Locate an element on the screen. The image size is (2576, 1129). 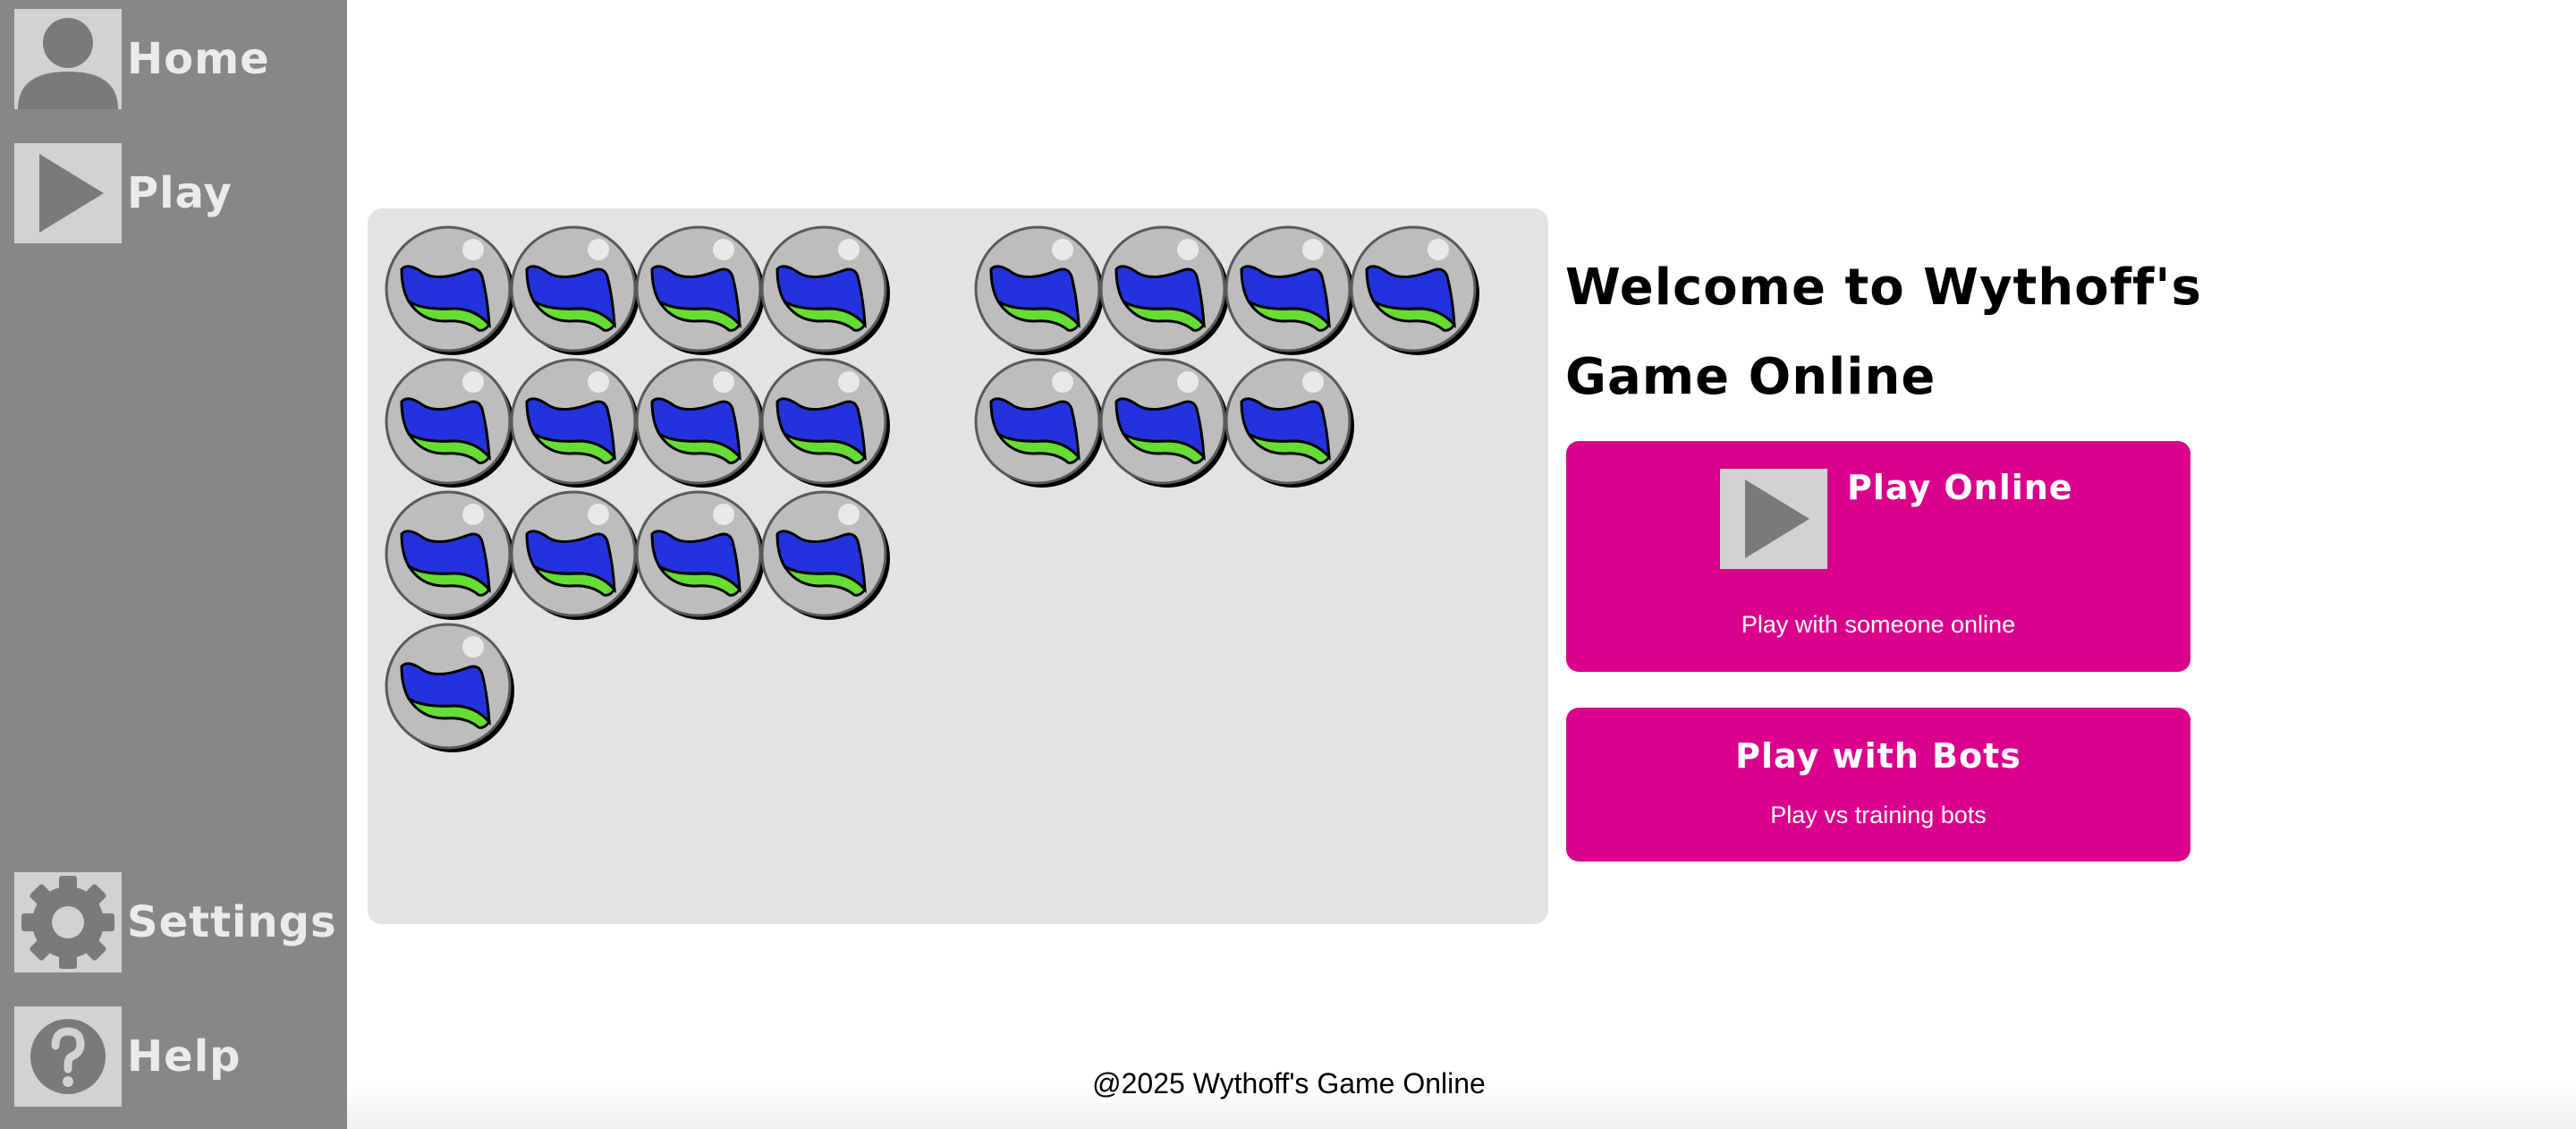
sidebar-item-settings: Settings is located at coordinates (175, 922).